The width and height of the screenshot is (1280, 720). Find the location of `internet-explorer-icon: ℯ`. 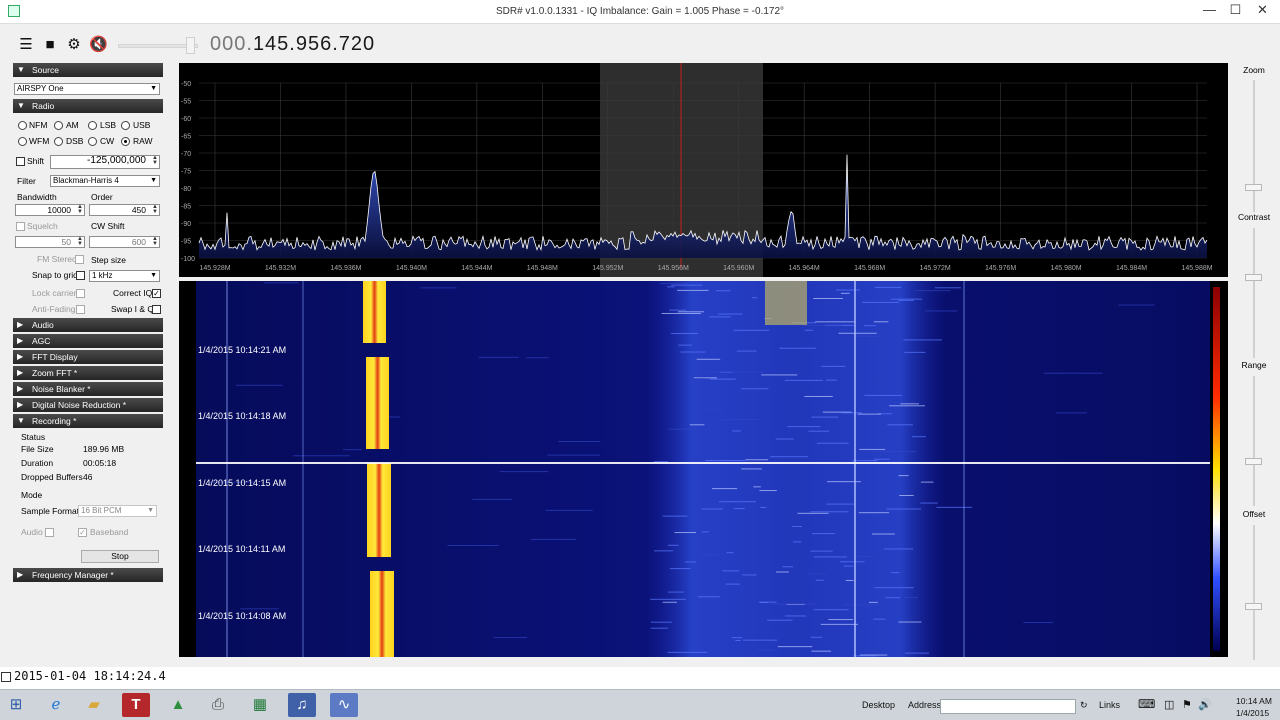

internet-explorer-icon: ℯ is located at coordinates (56, 705).